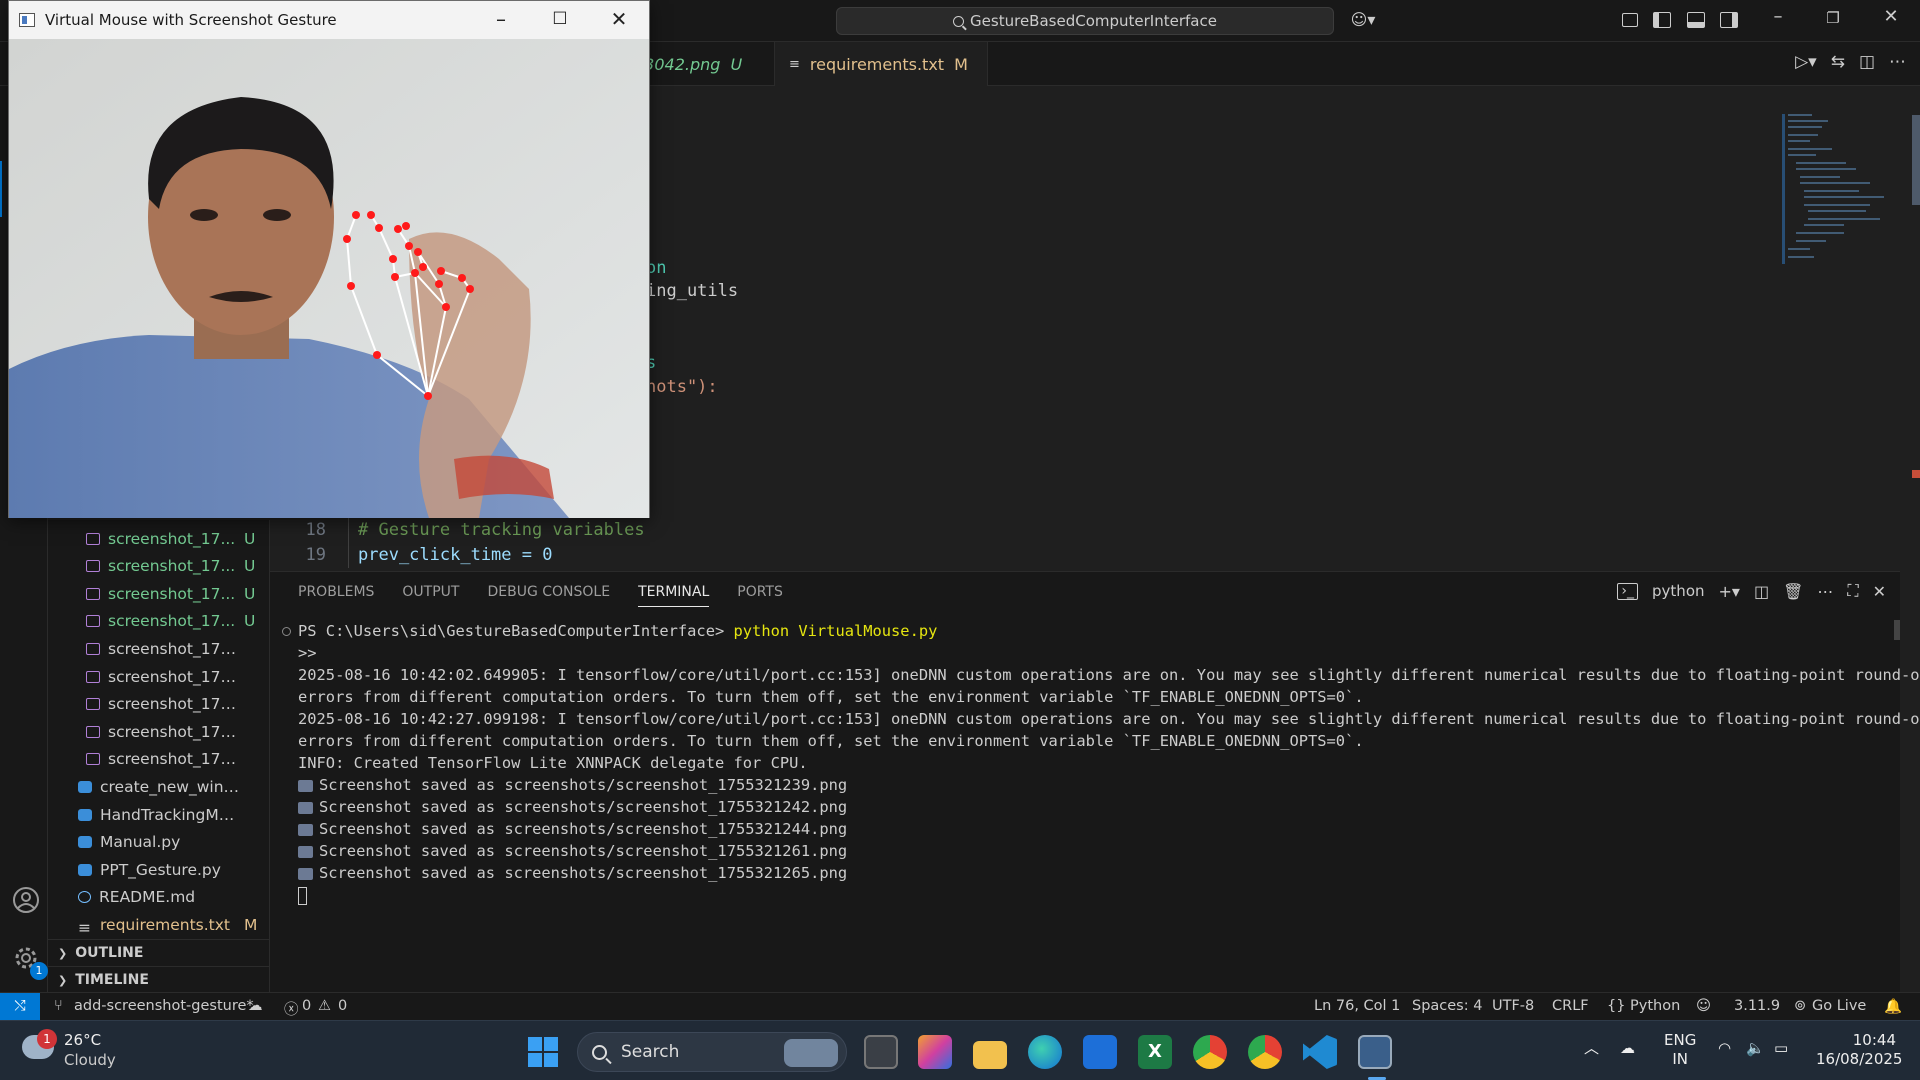 The height and width of the screenshot is (1080, 1920). I want to click on error-count: 0, so click(306, 1006).